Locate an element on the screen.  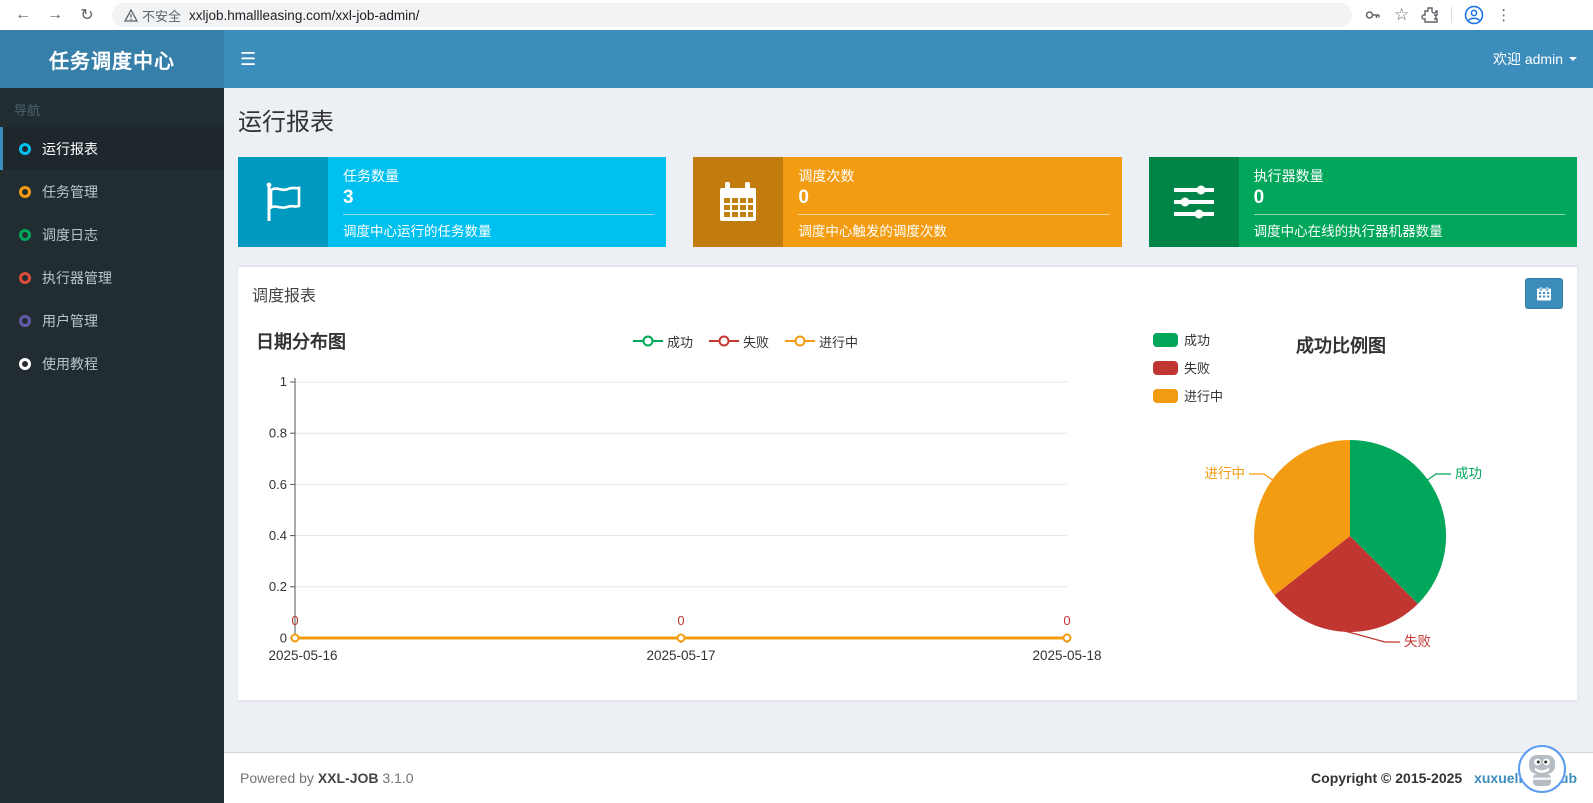
sidebar-nav-label: 导航 is located at coordinates (27, 110).